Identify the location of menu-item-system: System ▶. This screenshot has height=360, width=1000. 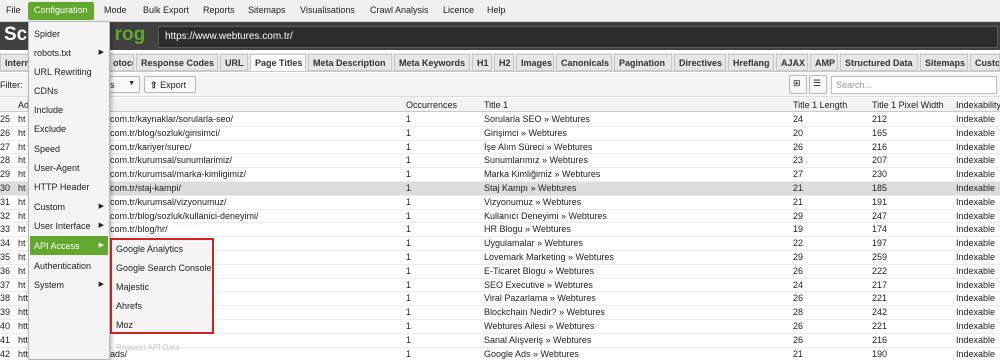
(69, 284).